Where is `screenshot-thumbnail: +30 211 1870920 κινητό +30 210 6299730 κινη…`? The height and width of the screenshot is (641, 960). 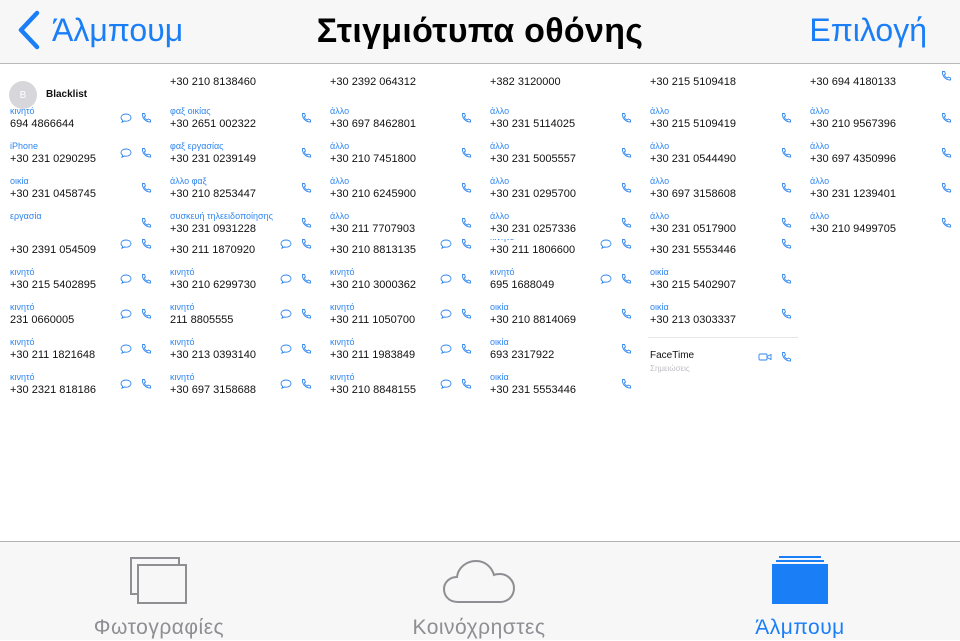
screenshot-thumbnail: +30 211 1870920 κινητό +30 210 6299730 κινη… is located at coordinates (240, 389).